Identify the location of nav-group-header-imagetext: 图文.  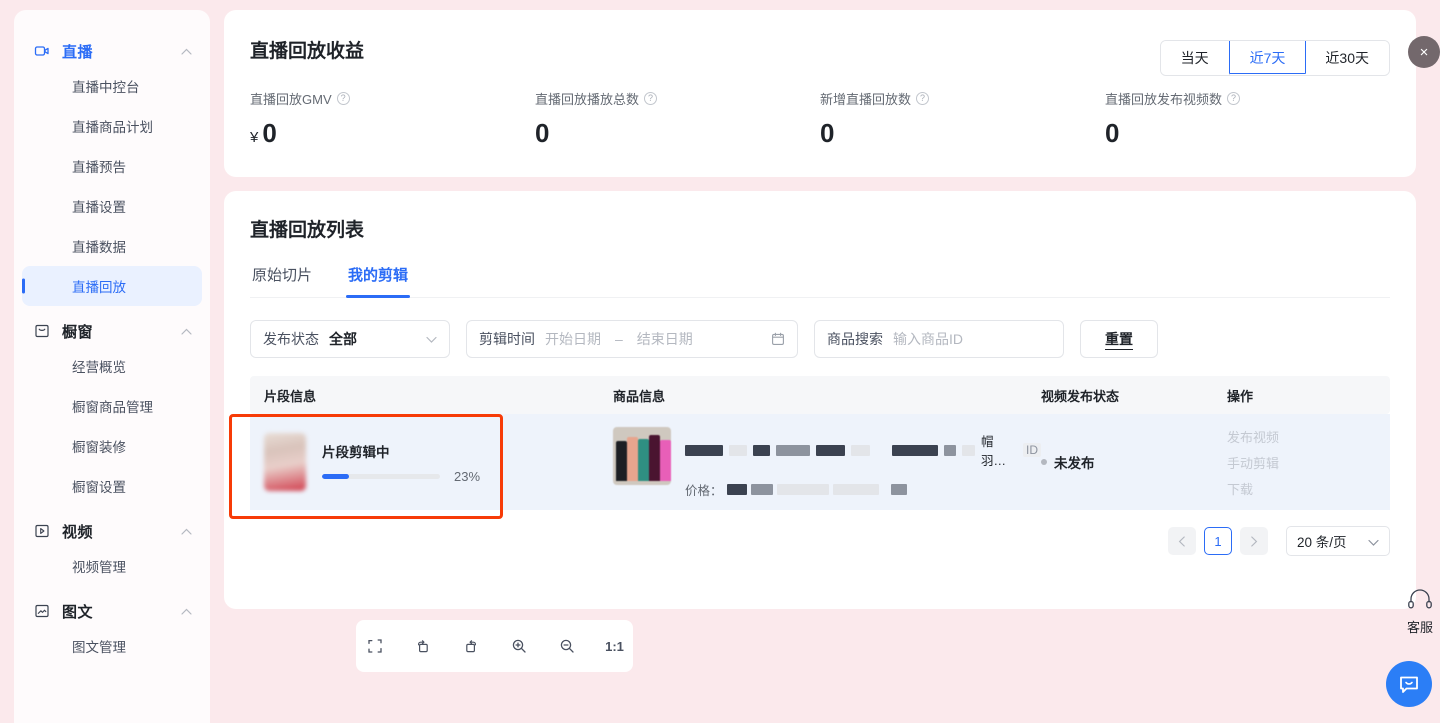
(112, 611).